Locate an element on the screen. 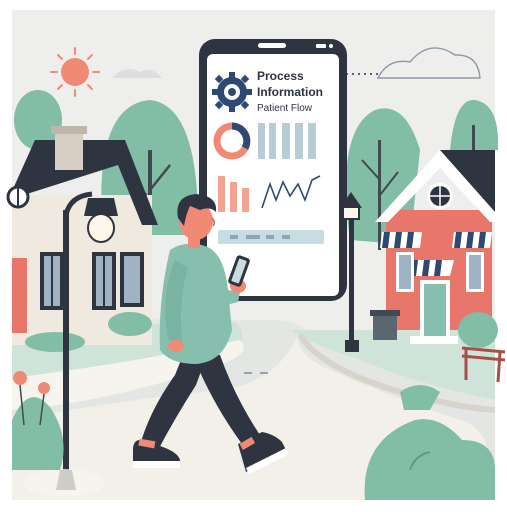  phone: Process Information Patient Flow is located at coordinates (273, 170).